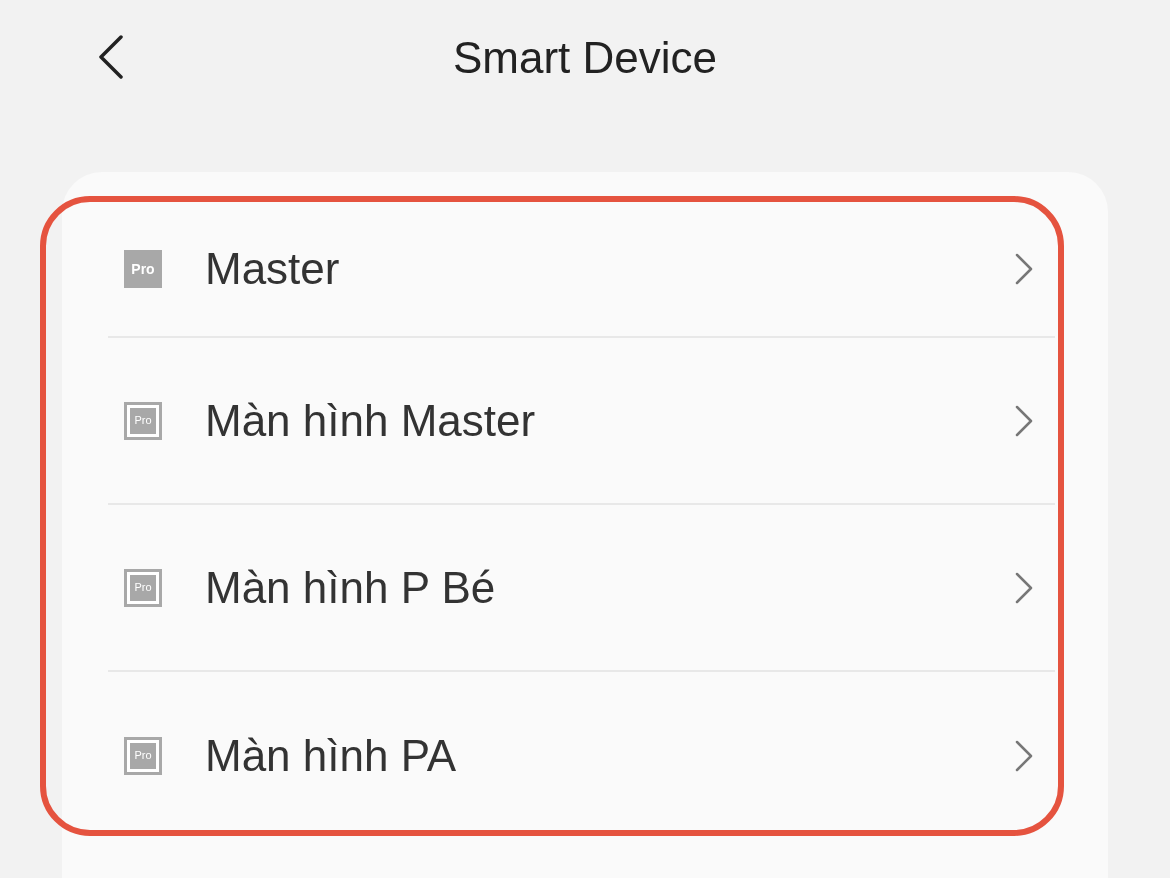 The width and height of the screenshot is (1170, 878). What do you see at coordinates (585, 57) in the screenshot?
I see `page-title: Smart Device` at bounding box center [585, 57].